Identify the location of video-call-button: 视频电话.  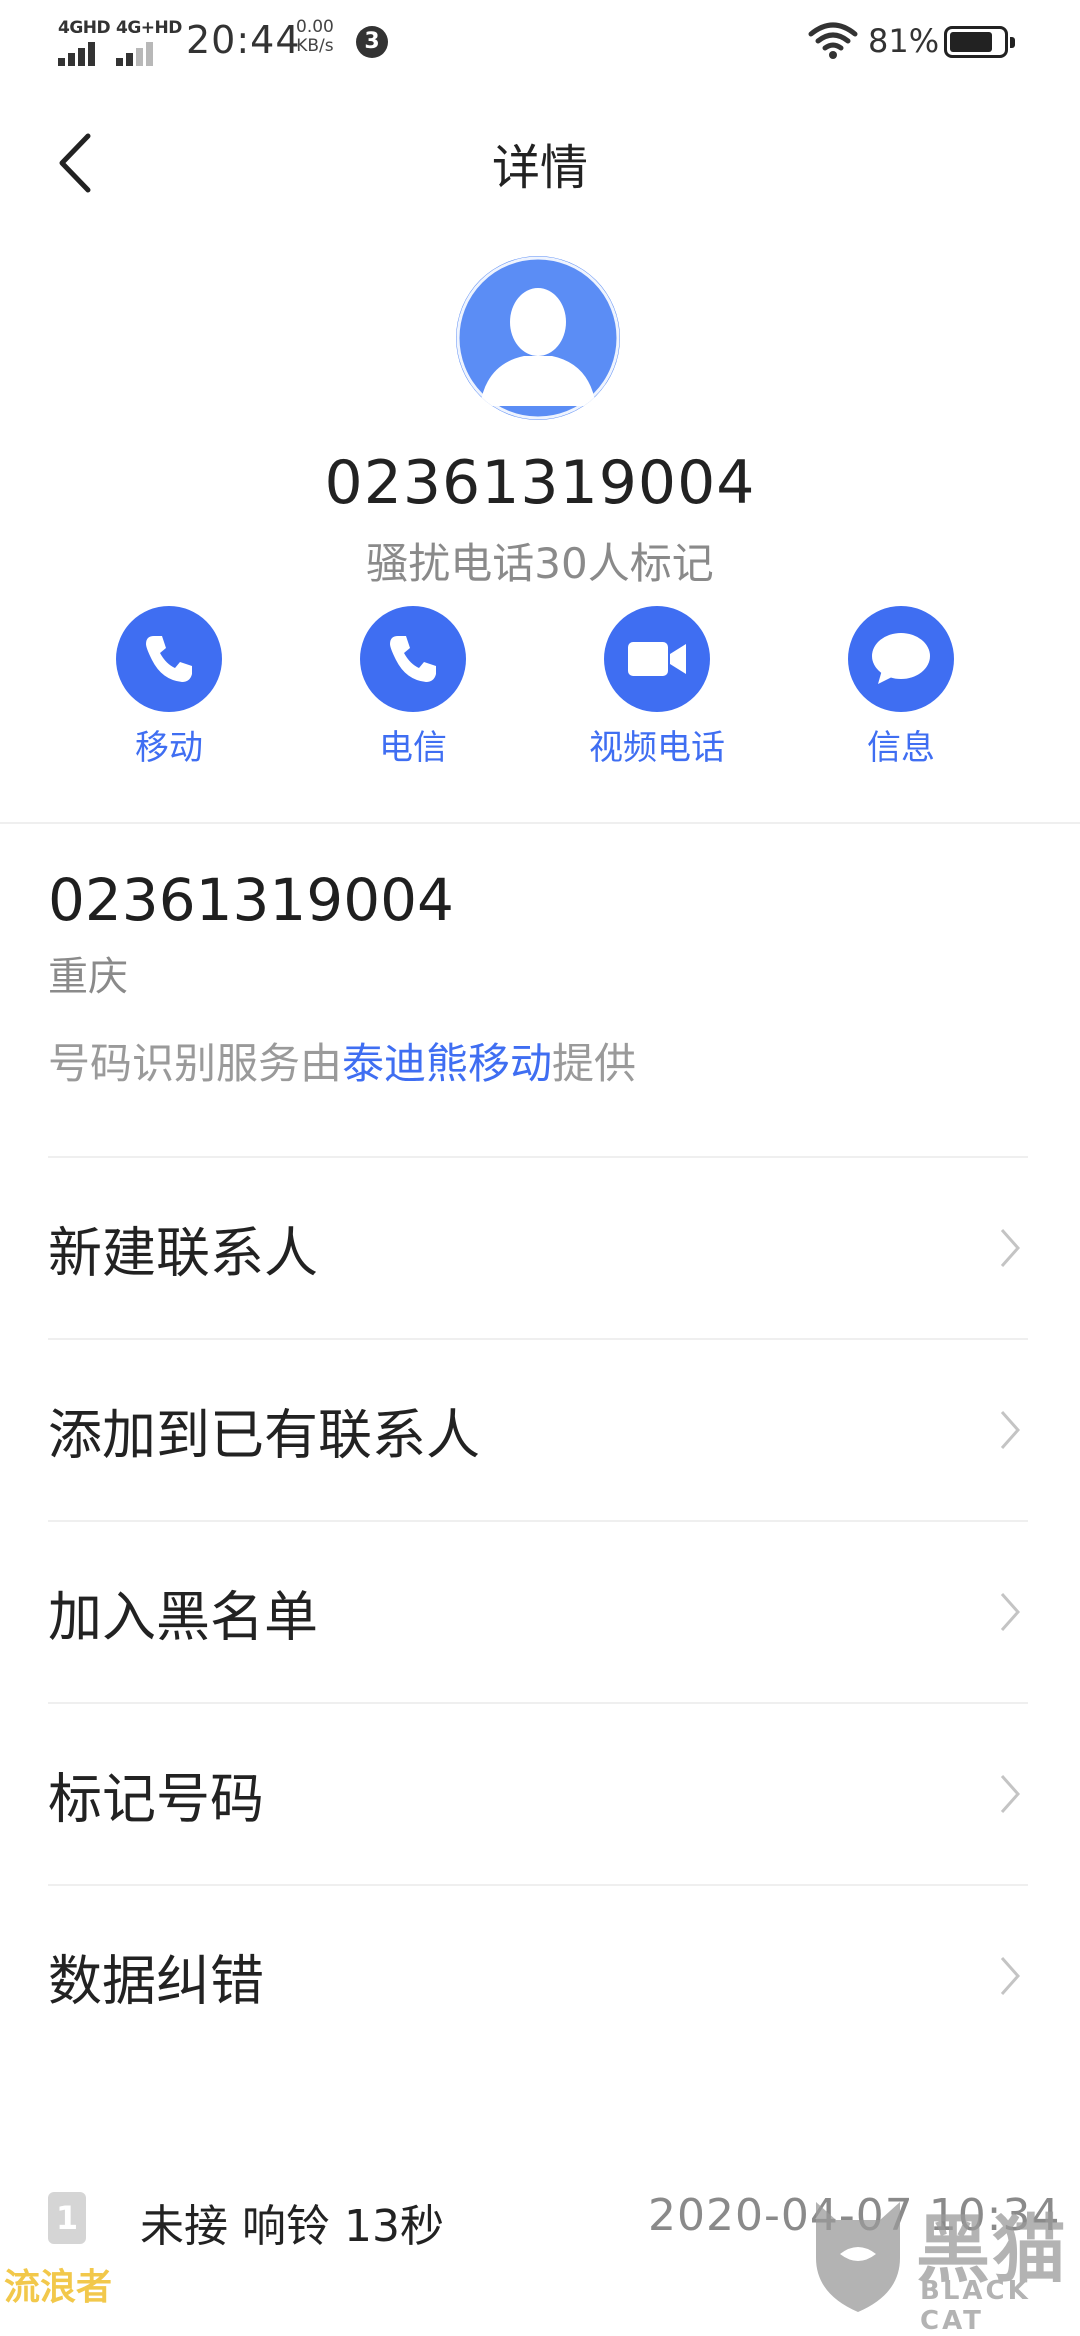
(657, 687).